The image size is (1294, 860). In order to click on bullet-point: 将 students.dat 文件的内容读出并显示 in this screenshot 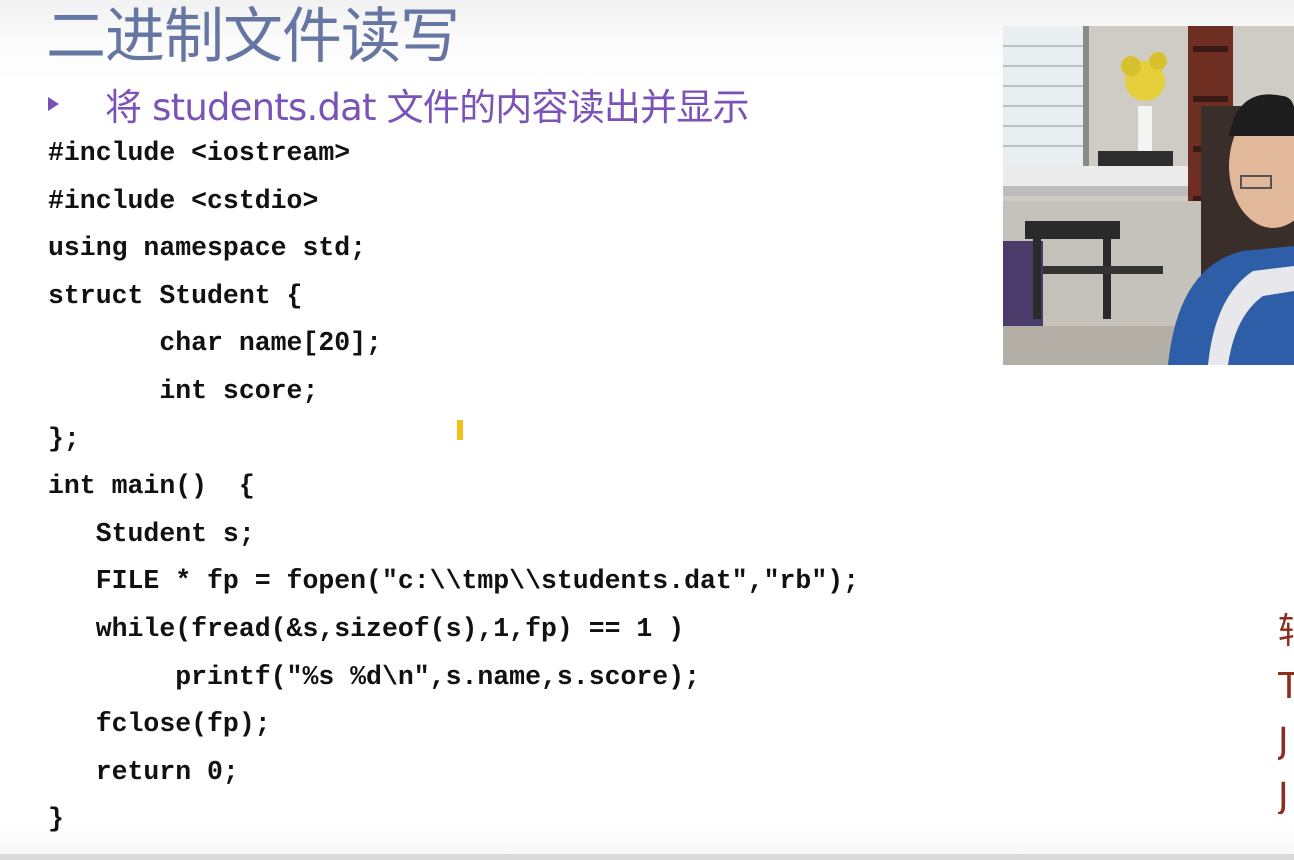, I will do `click(398, 104)`.